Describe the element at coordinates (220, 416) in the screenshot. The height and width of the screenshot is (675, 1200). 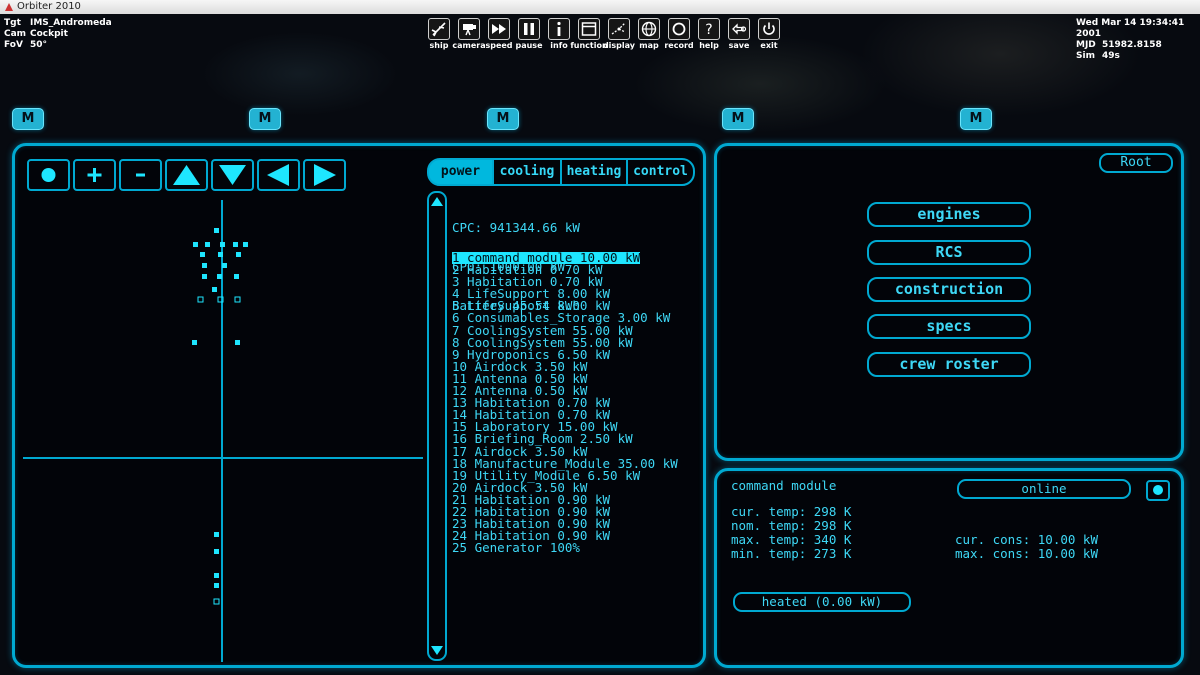
I see `module-nodes` at that location.